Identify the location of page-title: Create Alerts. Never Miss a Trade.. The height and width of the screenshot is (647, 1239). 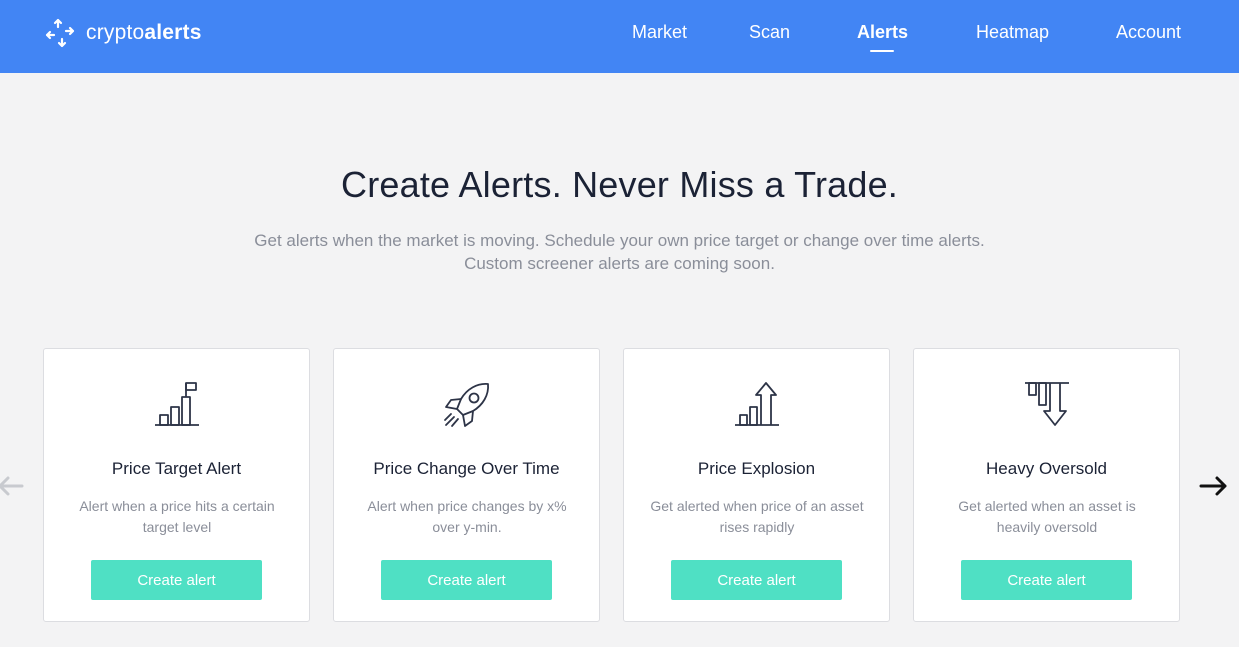
(619, 184).